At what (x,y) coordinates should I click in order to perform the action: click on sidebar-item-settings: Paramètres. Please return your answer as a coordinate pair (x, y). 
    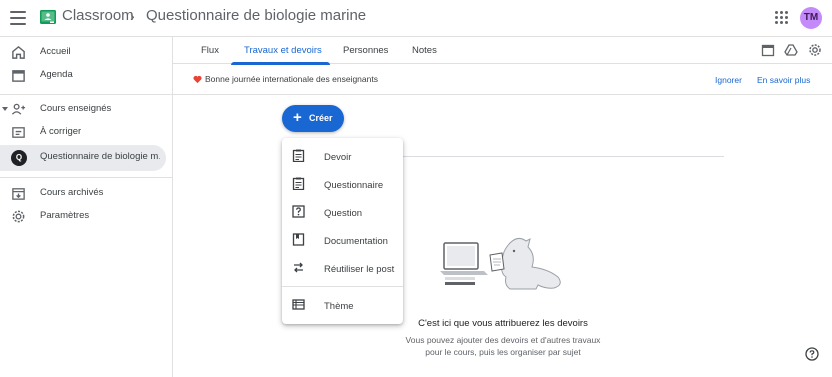
    Looking at the image, I should click on (83, 217).